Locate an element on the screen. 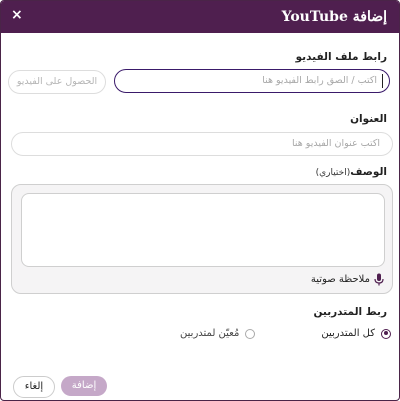  radio-checked-icon is located at coordinates (386, 333).